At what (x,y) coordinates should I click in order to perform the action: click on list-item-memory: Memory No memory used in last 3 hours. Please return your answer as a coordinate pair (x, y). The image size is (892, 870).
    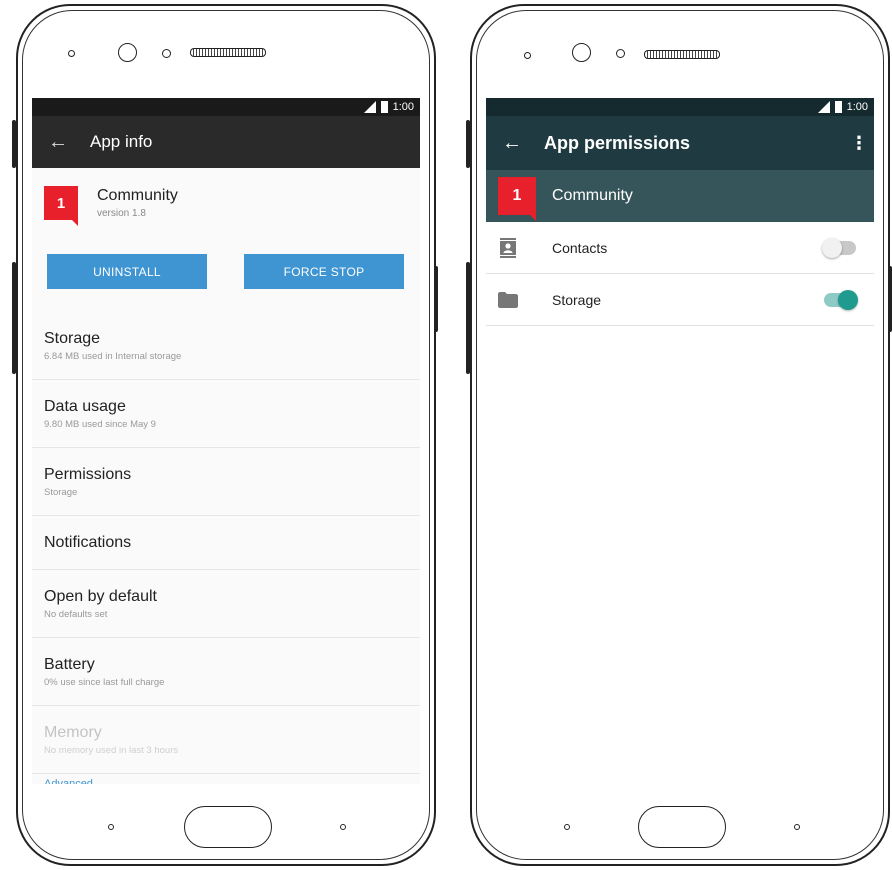
    Looking at the image, I should click on (226, 740).